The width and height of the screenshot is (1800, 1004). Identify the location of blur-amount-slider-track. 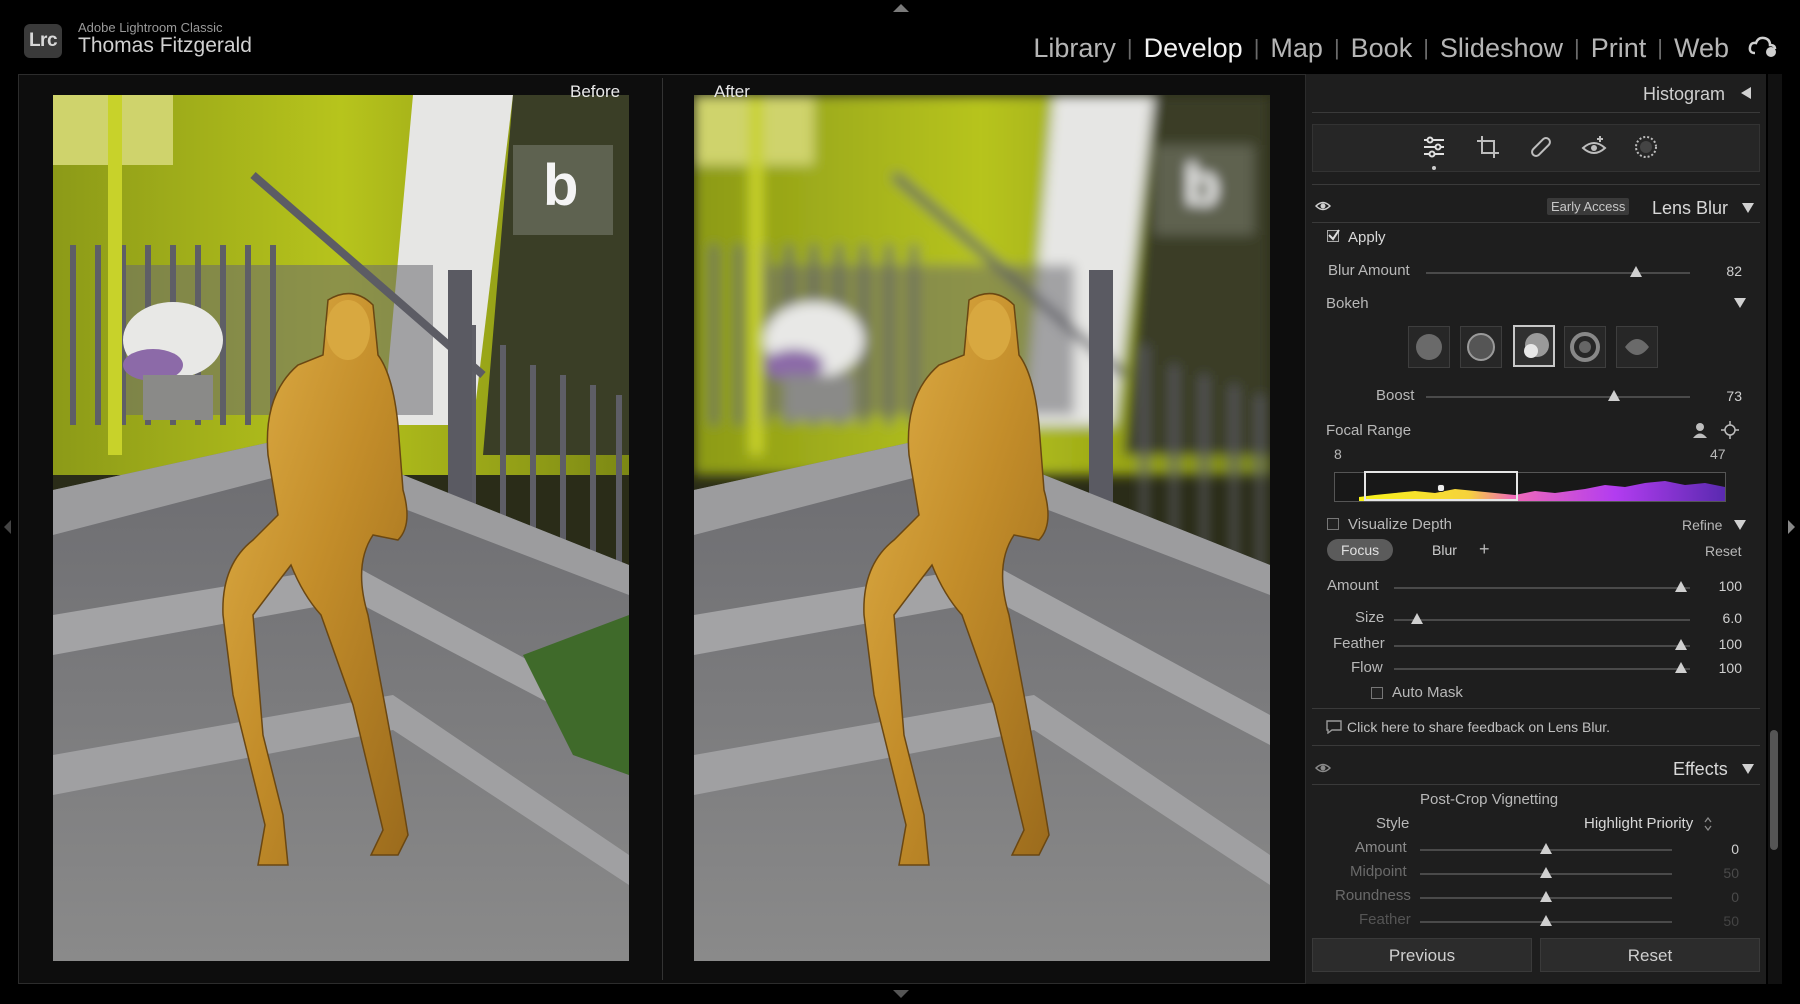
(1558, 273).